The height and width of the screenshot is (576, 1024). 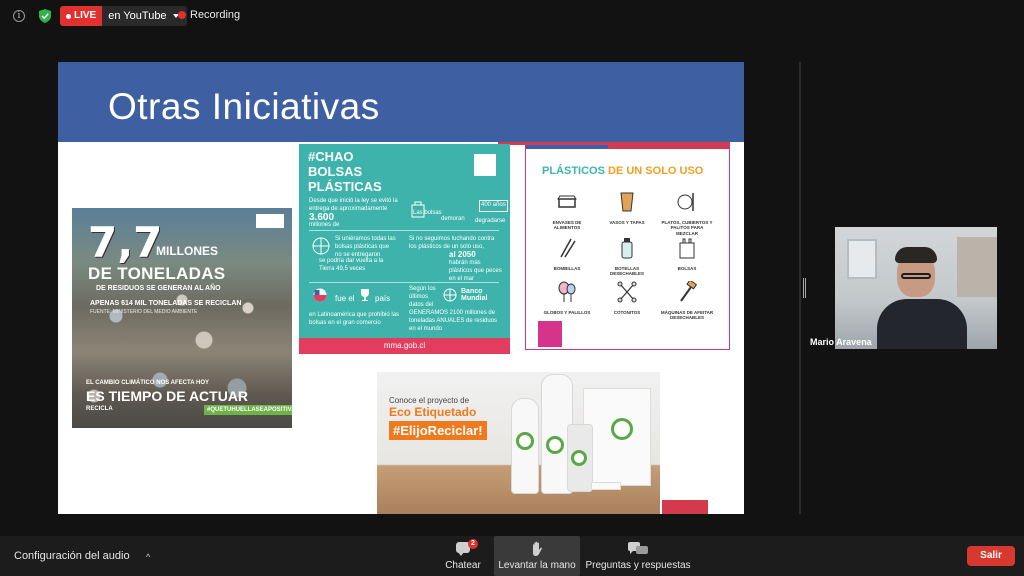 What do you see at coordinates (626, 271) in the screenshot?
I see `plastic-item-label: BOTELLAS DESECHABLES` at bounding box center [626, 271].